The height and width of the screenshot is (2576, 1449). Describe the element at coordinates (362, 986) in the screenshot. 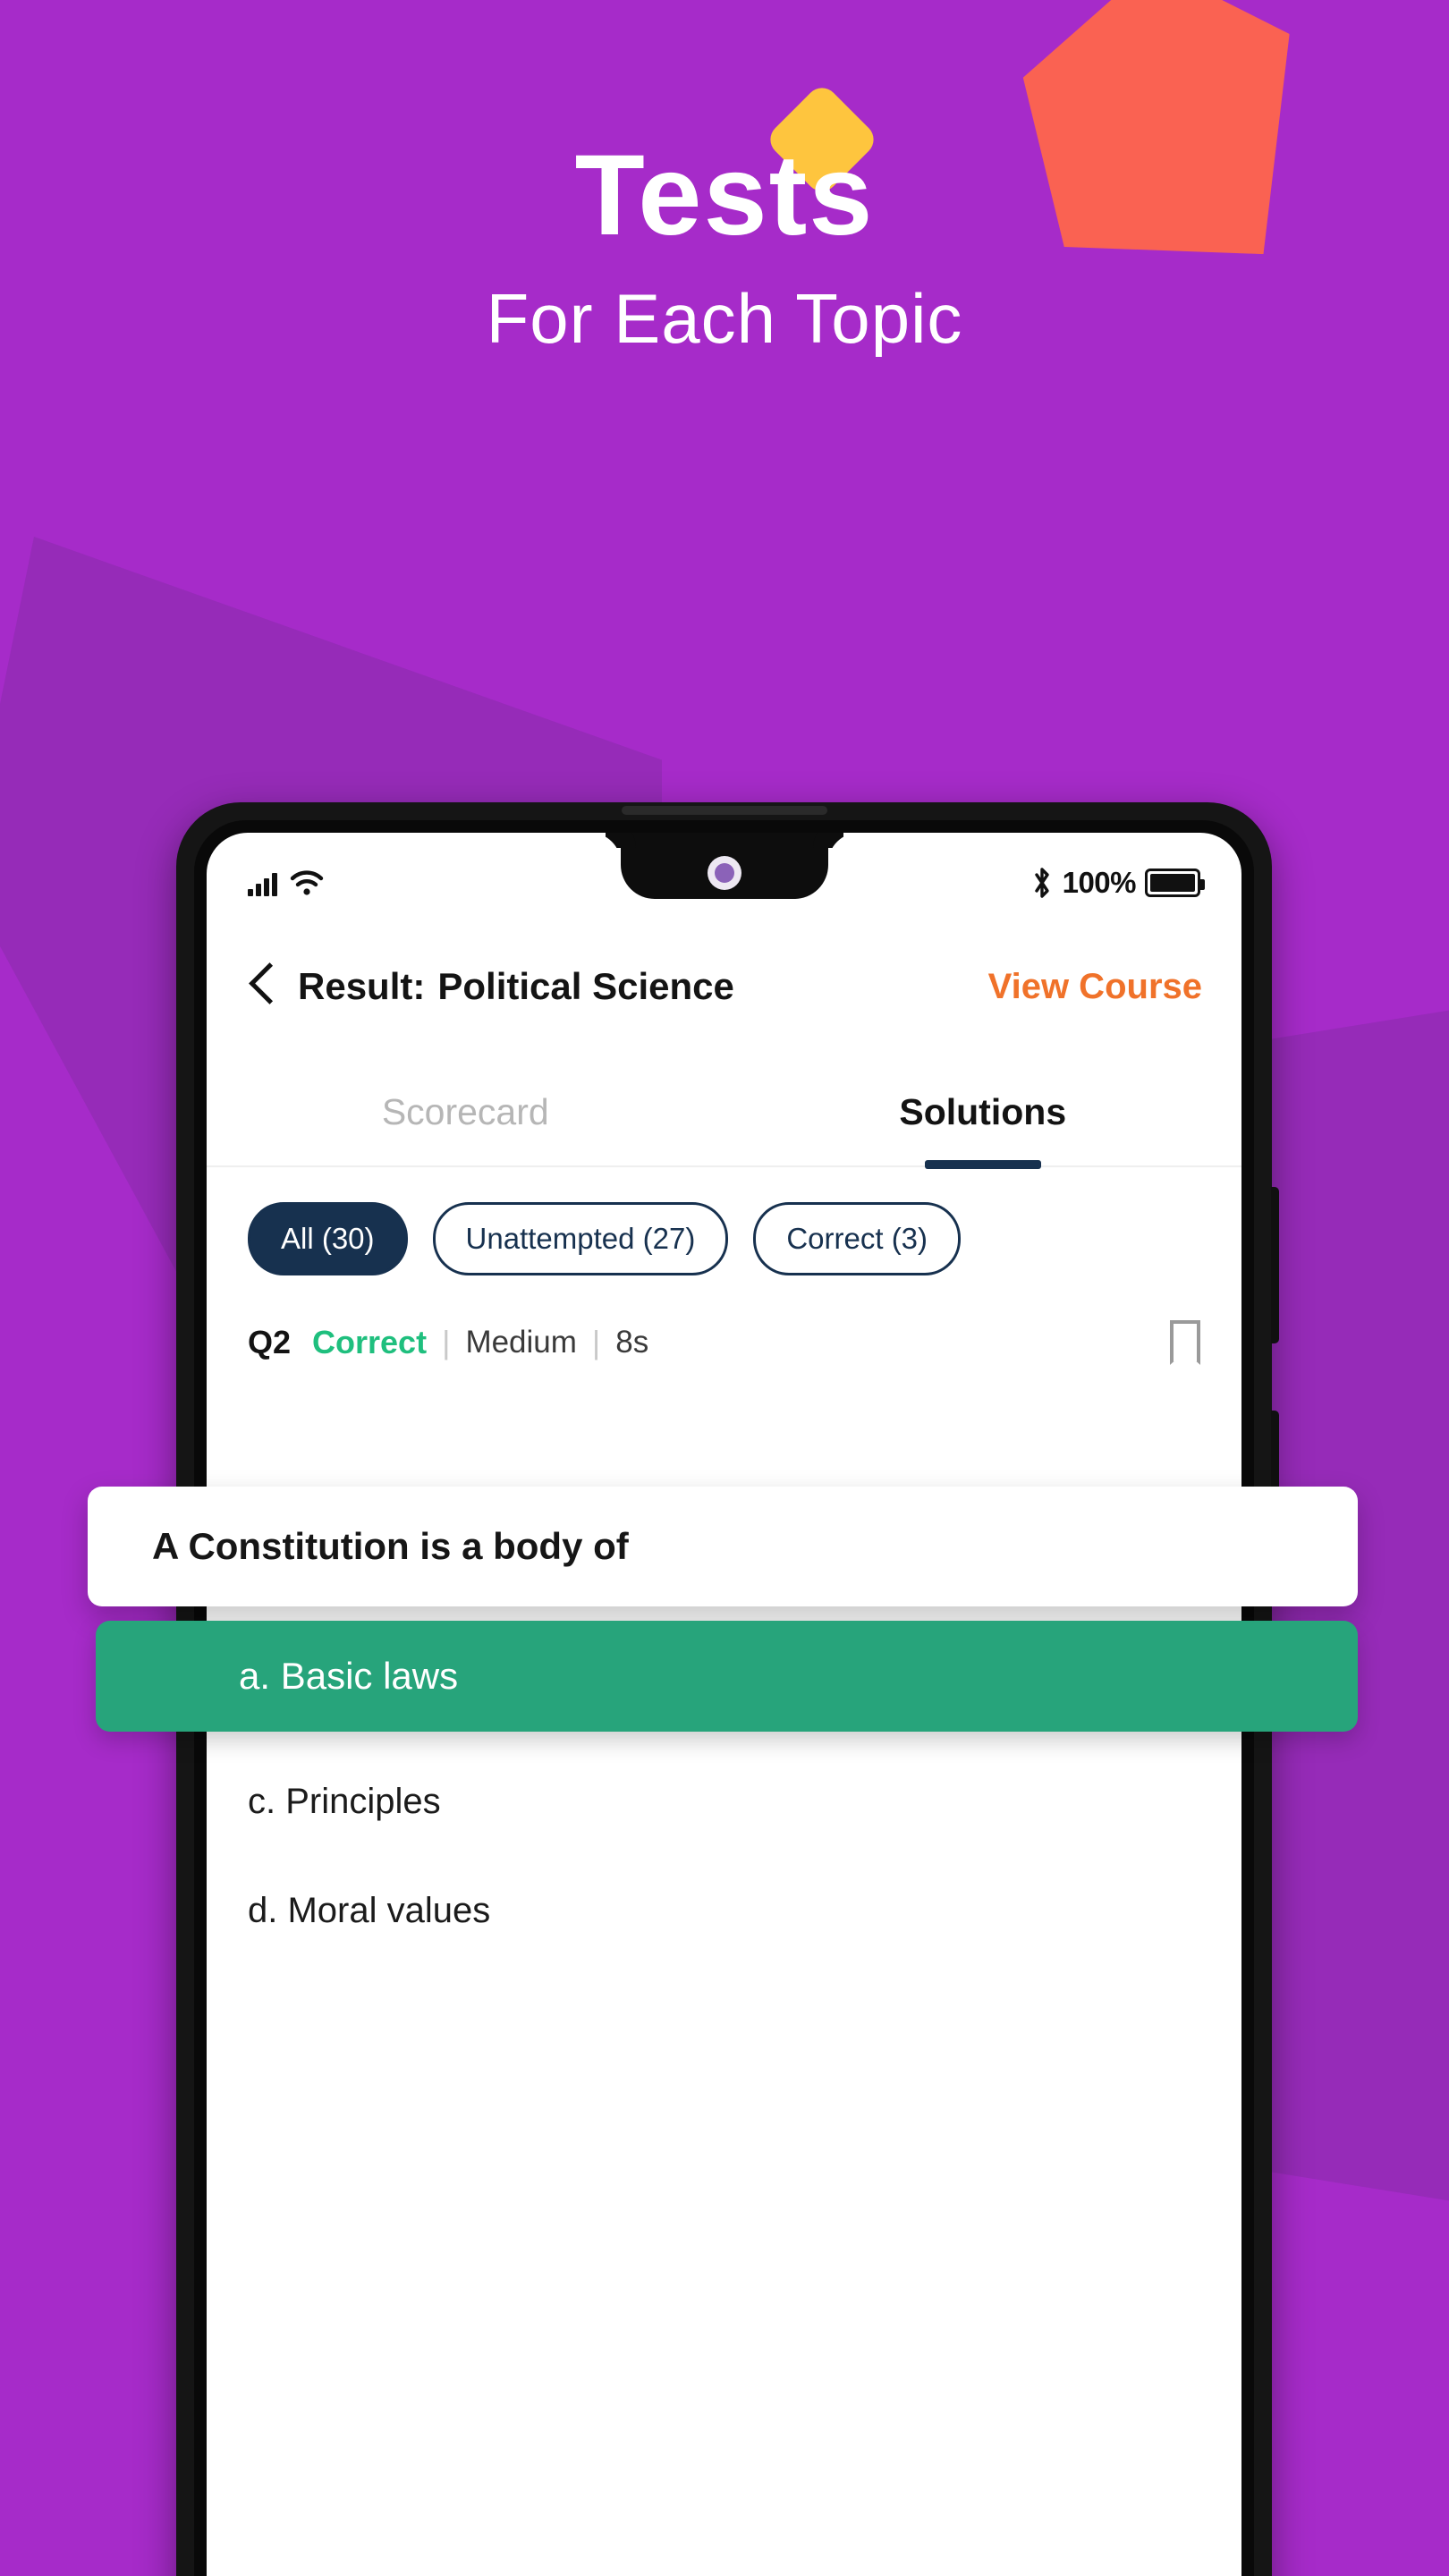

I see `page-title-label: Result:` at that location.